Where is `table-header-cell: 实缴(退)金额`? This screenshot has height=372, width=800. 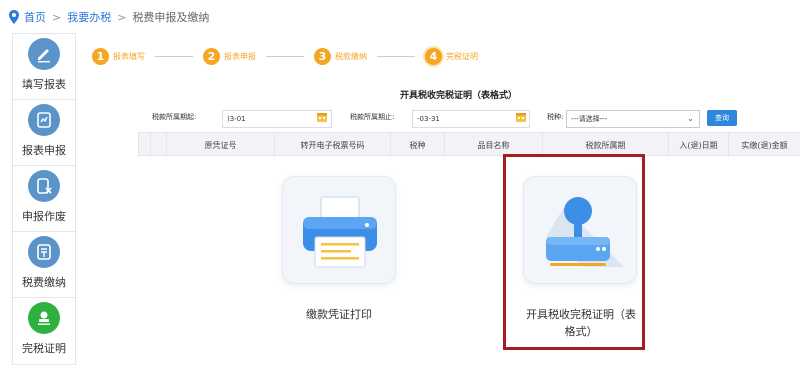
table-header-cell: 实缴(退)金额 is located at coordinates (764, 145).